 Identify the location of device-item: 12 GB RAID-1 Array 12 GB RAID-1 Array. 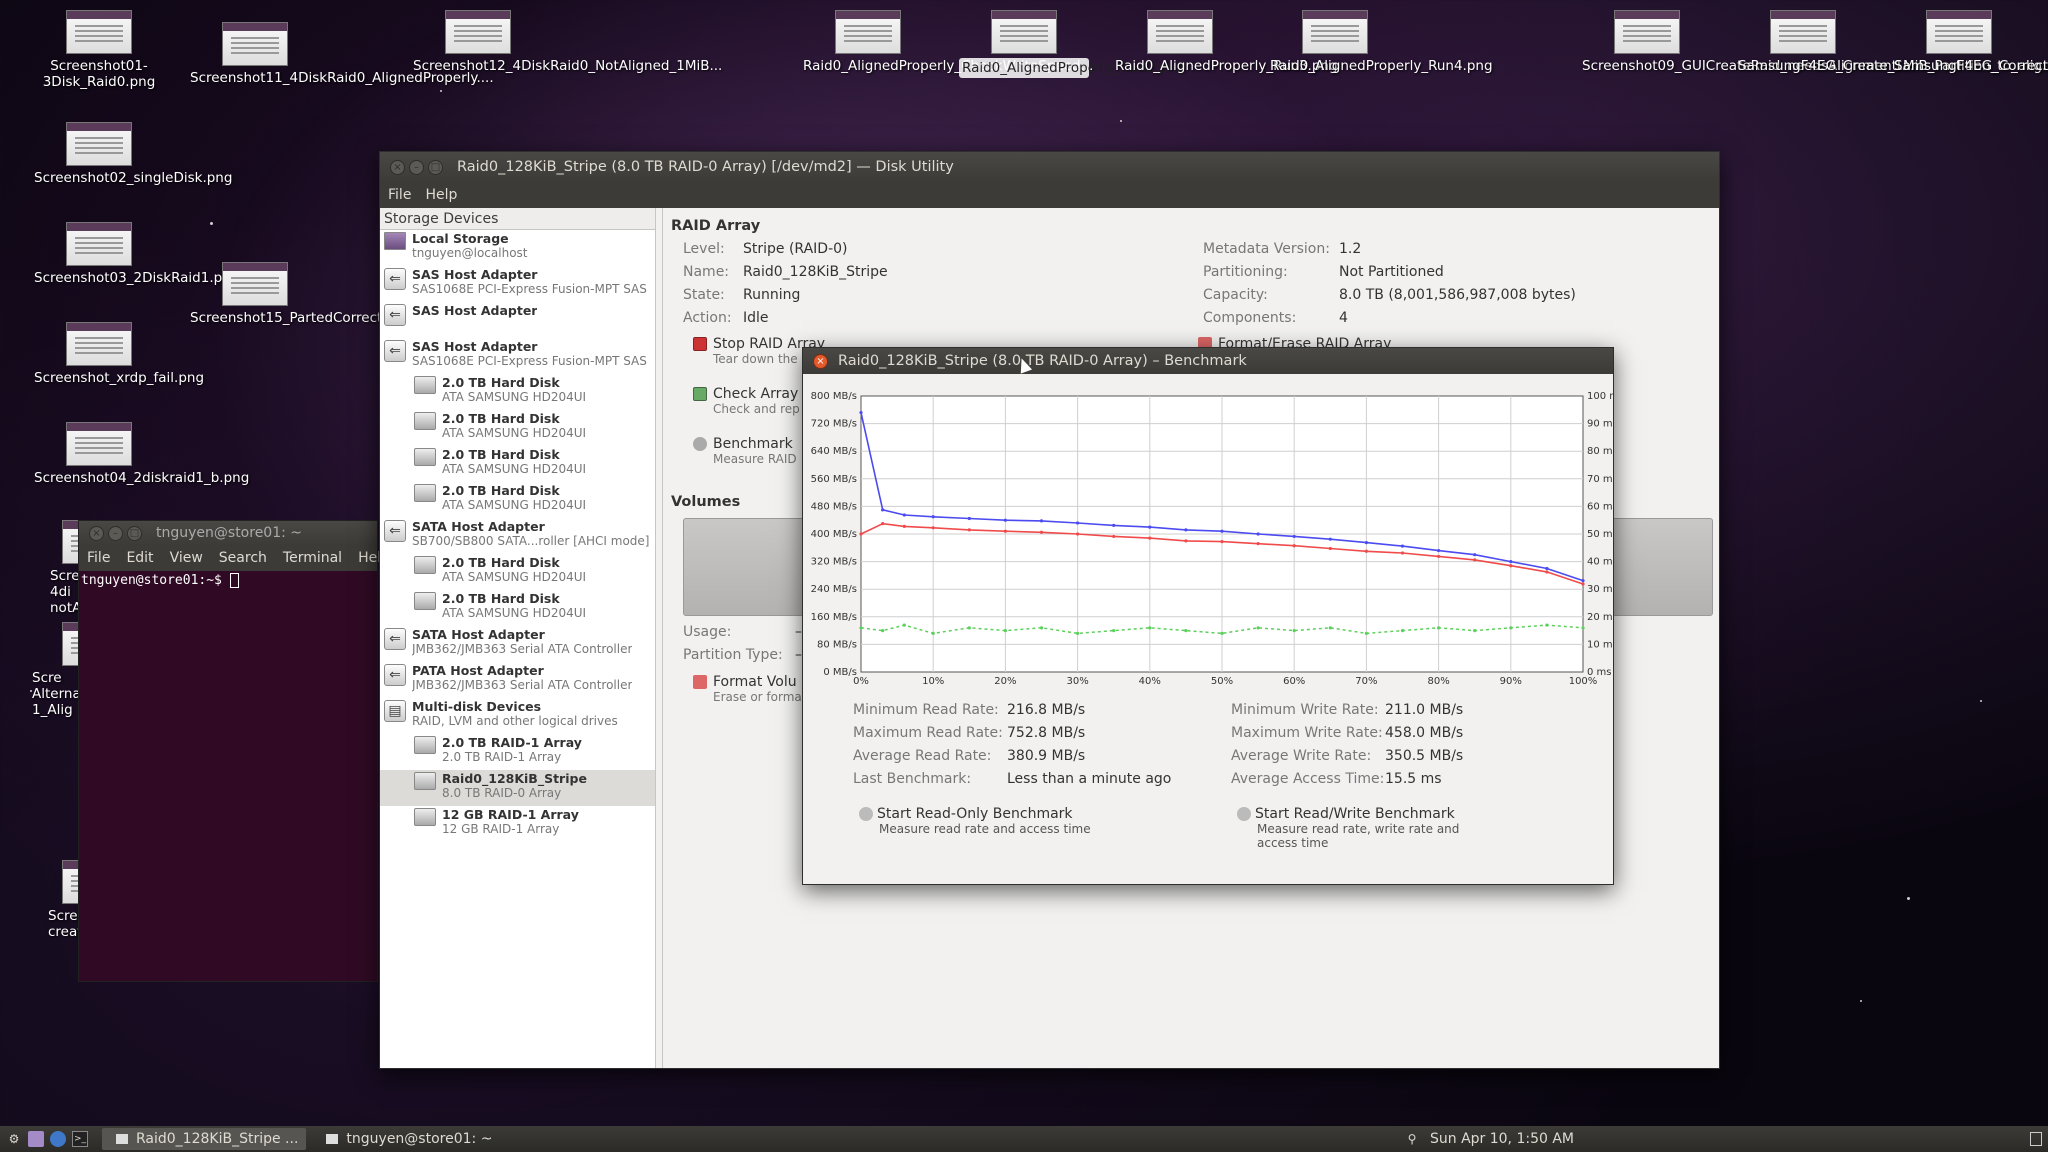
(517, 824).